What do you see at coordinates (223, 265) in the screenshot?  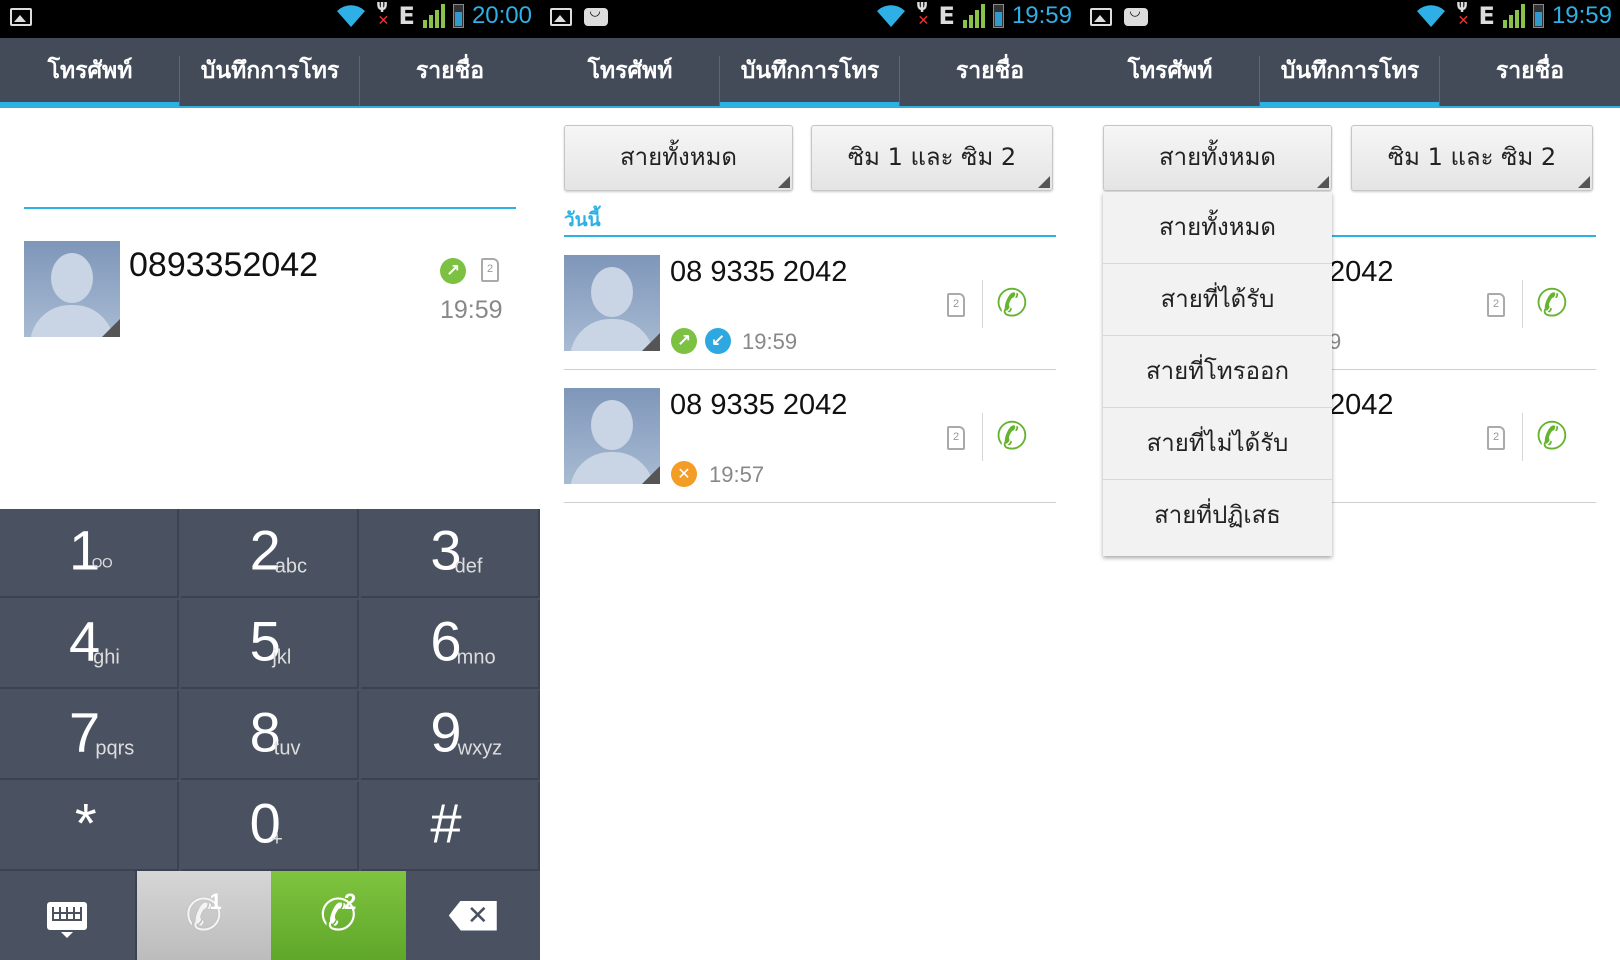 I see `suggested-number: 0893352042` at bounding box center [223, 265].